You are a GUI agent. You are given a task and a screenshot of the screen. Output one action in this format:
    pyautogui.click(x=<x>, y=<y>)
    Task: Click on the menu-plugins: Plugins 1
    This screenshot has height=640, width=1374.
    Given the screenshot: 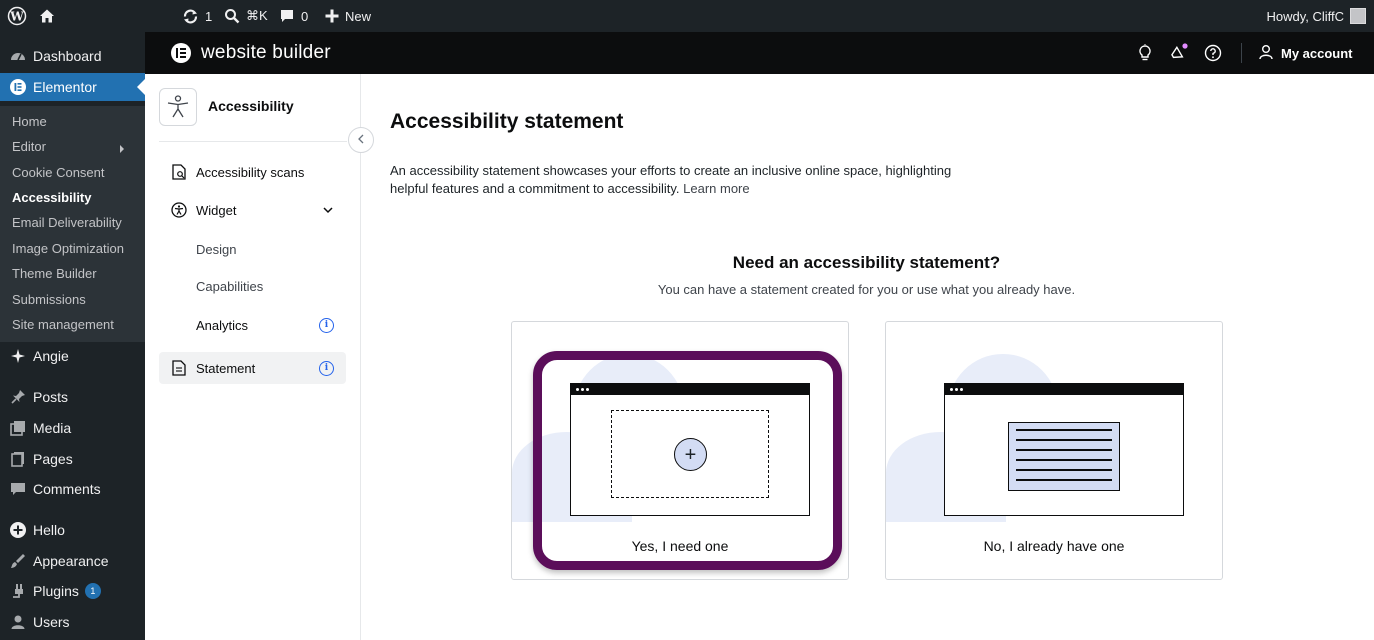 What is the action you would take?
    pyautogui.click(x=72, y=591)
    